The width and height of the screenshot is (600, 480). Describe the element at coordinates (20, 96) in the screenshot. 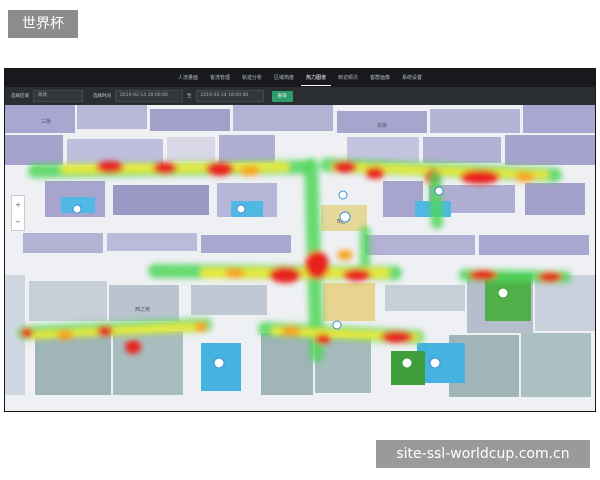

I see `area-label: 选择区域` at that location.